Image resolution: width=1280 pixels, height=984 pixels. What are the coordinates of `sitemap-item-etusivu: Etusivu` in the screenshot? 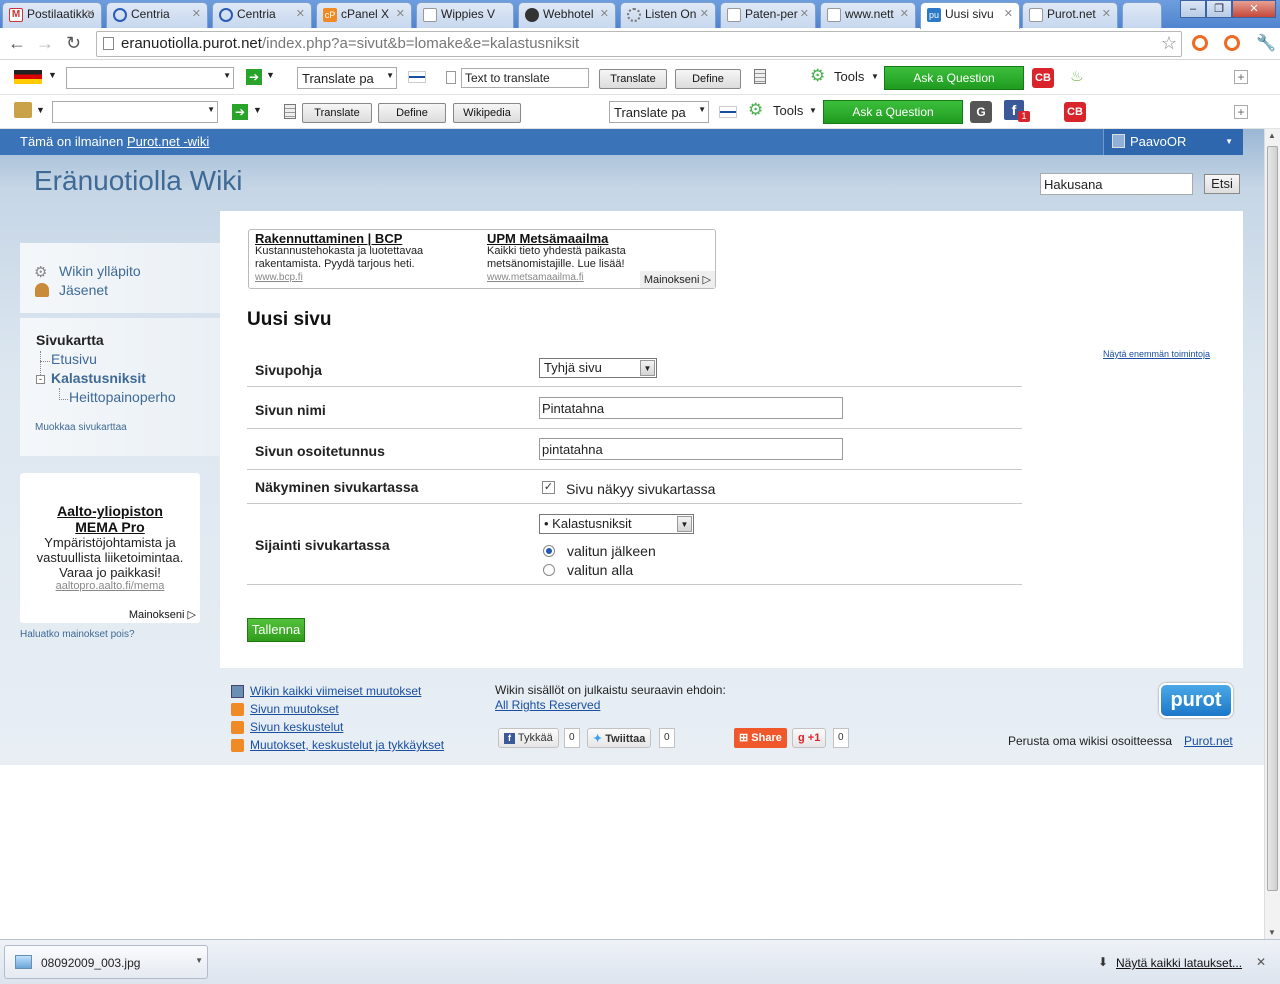 It's located at (74, 359).